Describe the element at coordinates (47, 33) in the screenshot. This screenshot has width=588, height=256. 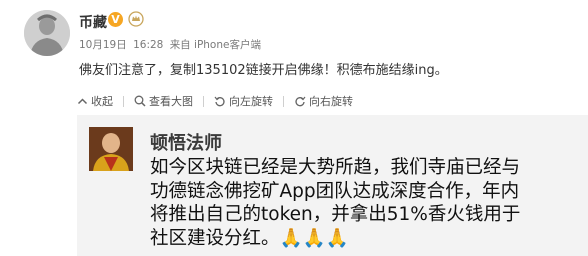
I see `avatar` at that location.